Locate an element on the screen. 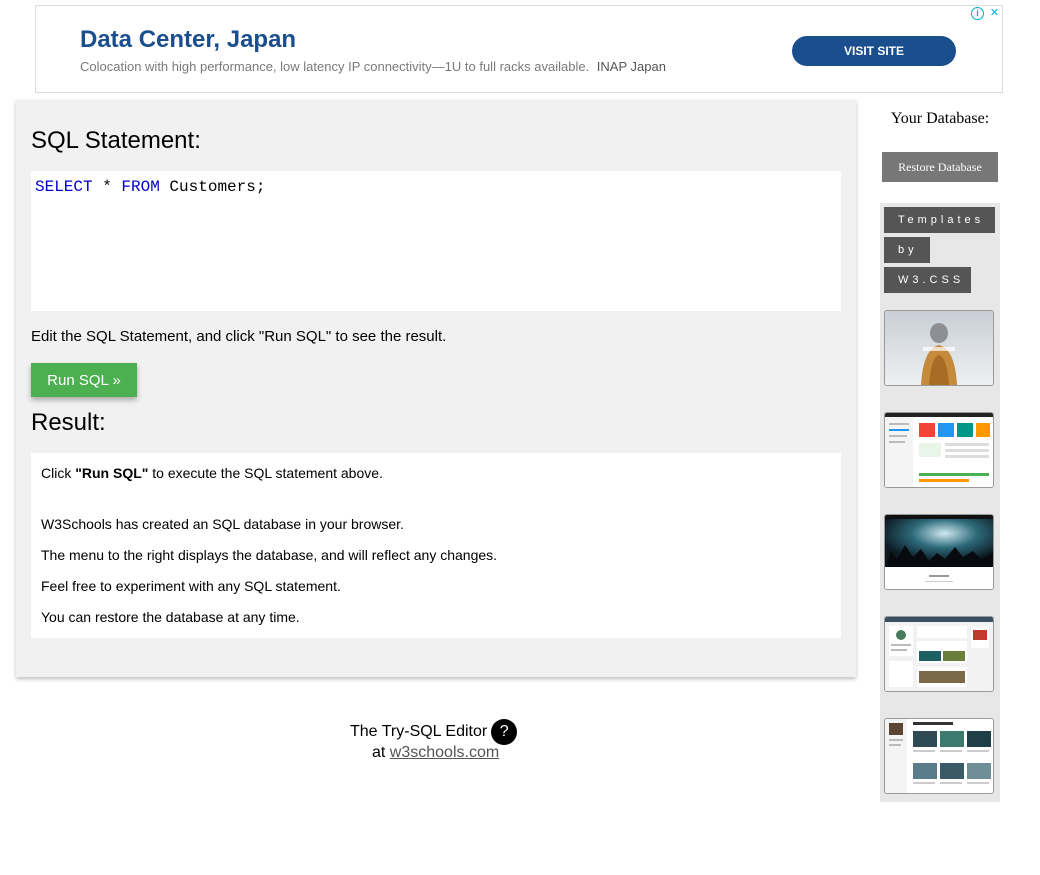  footer-at-line: at w3schools.com is located at coordinates (435, 753).